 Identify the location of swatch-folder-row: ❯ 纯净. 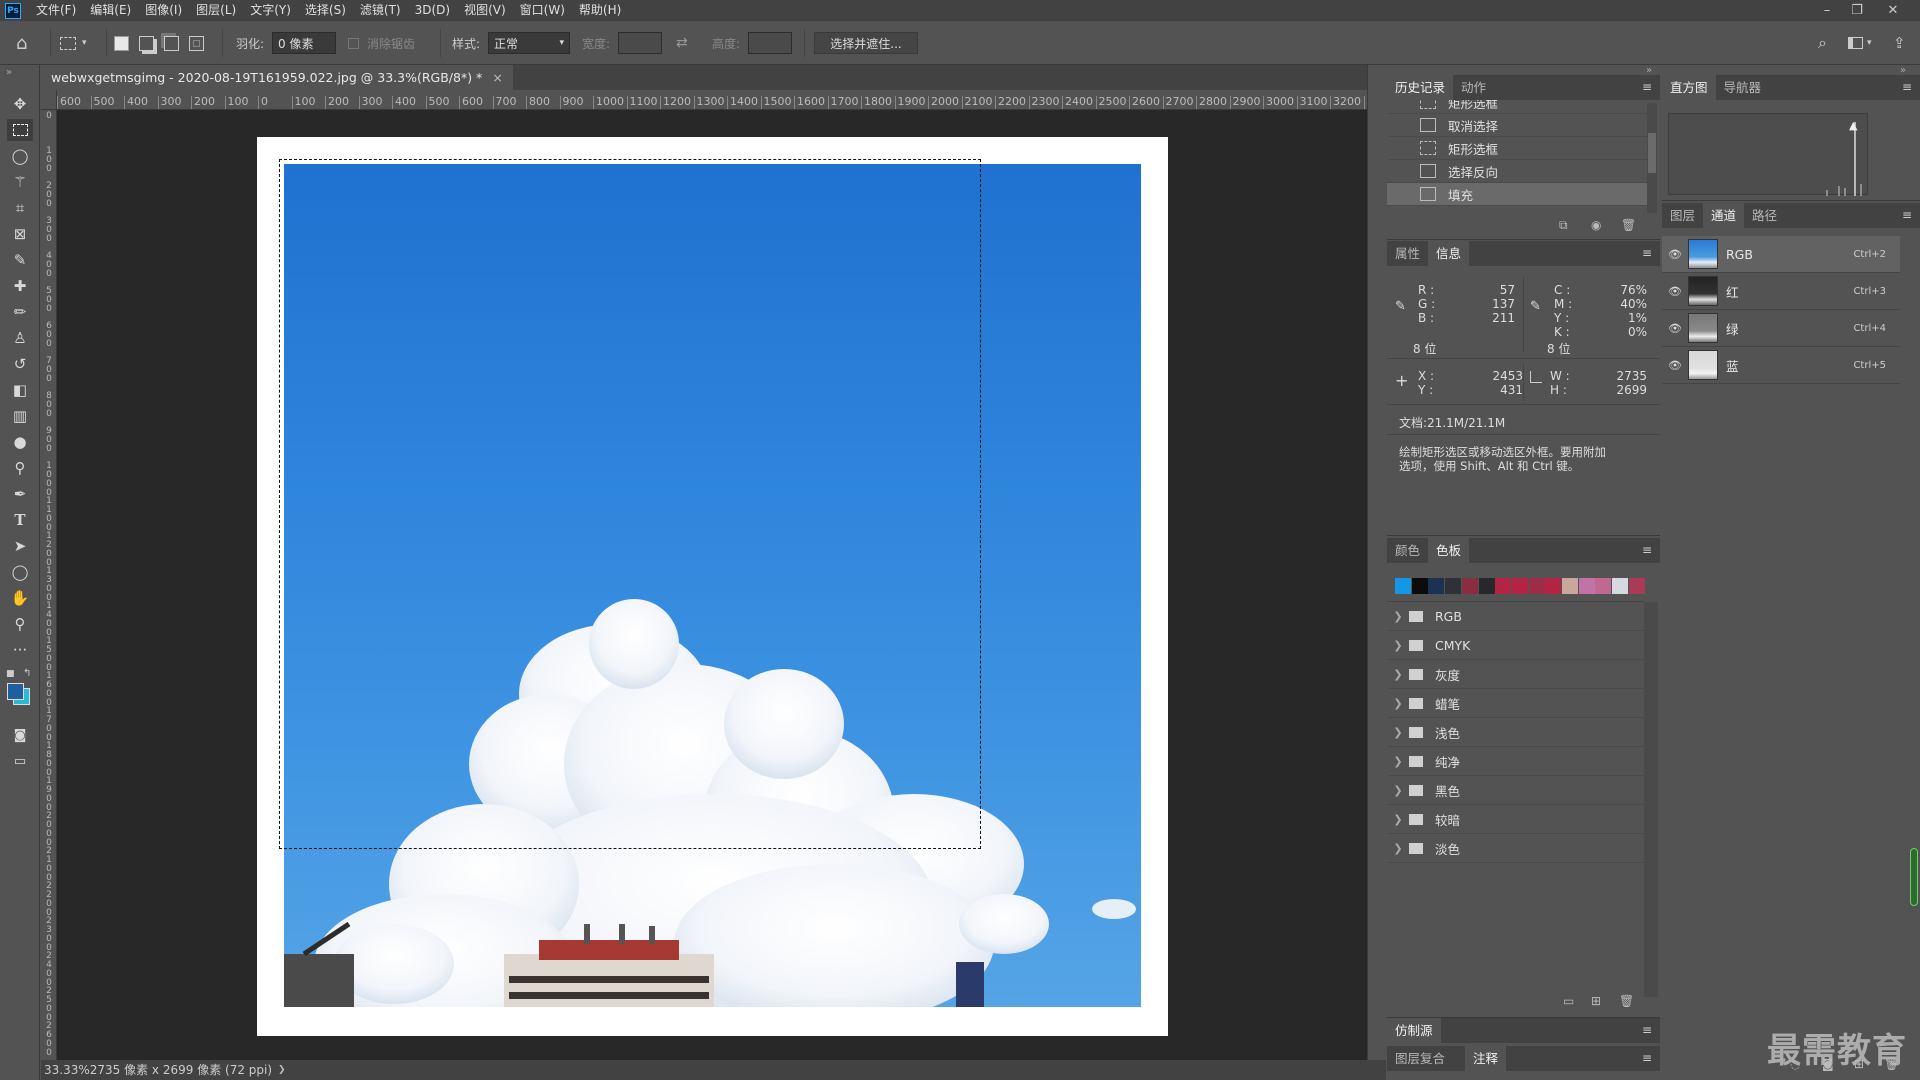
(1515, 761).